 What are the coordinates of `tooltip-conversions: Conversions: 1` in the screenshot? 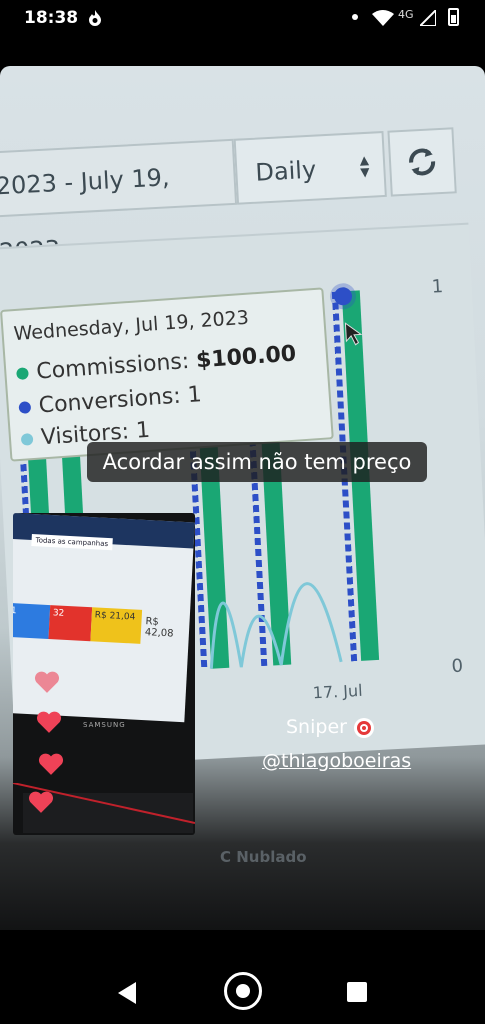 It's located at (110, 401).